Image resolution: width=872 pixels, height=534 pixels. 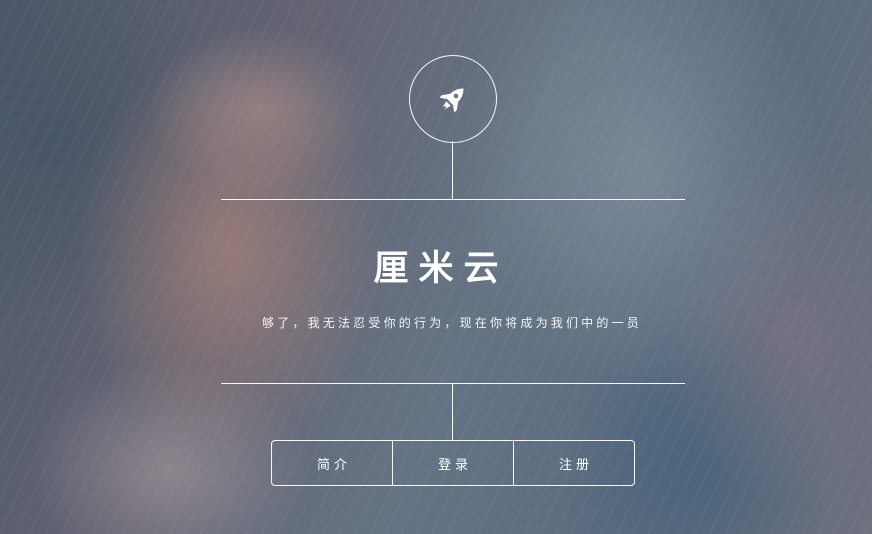 I want to click on nav-register-button: 注册, so click(x=573, y=463).